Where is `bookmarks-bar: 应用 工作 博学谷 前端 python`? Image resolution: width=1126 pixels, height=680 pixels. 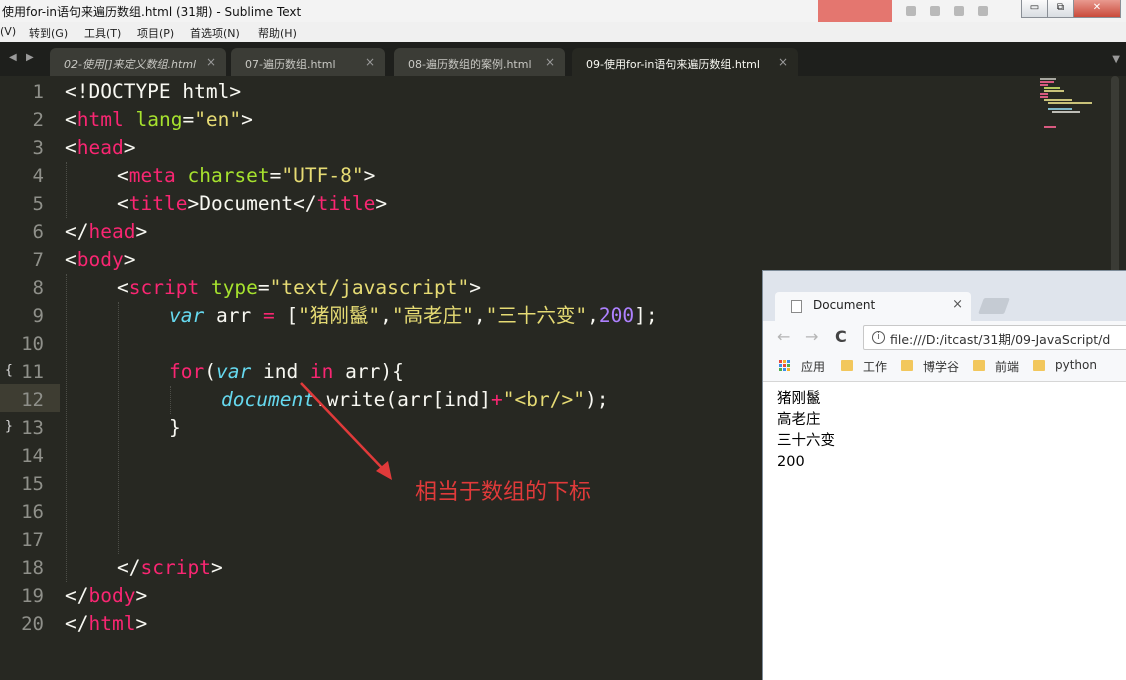
bookmarks-bar: 应用 工作 博学谷 前端 python is located at coordinates (944, 367).